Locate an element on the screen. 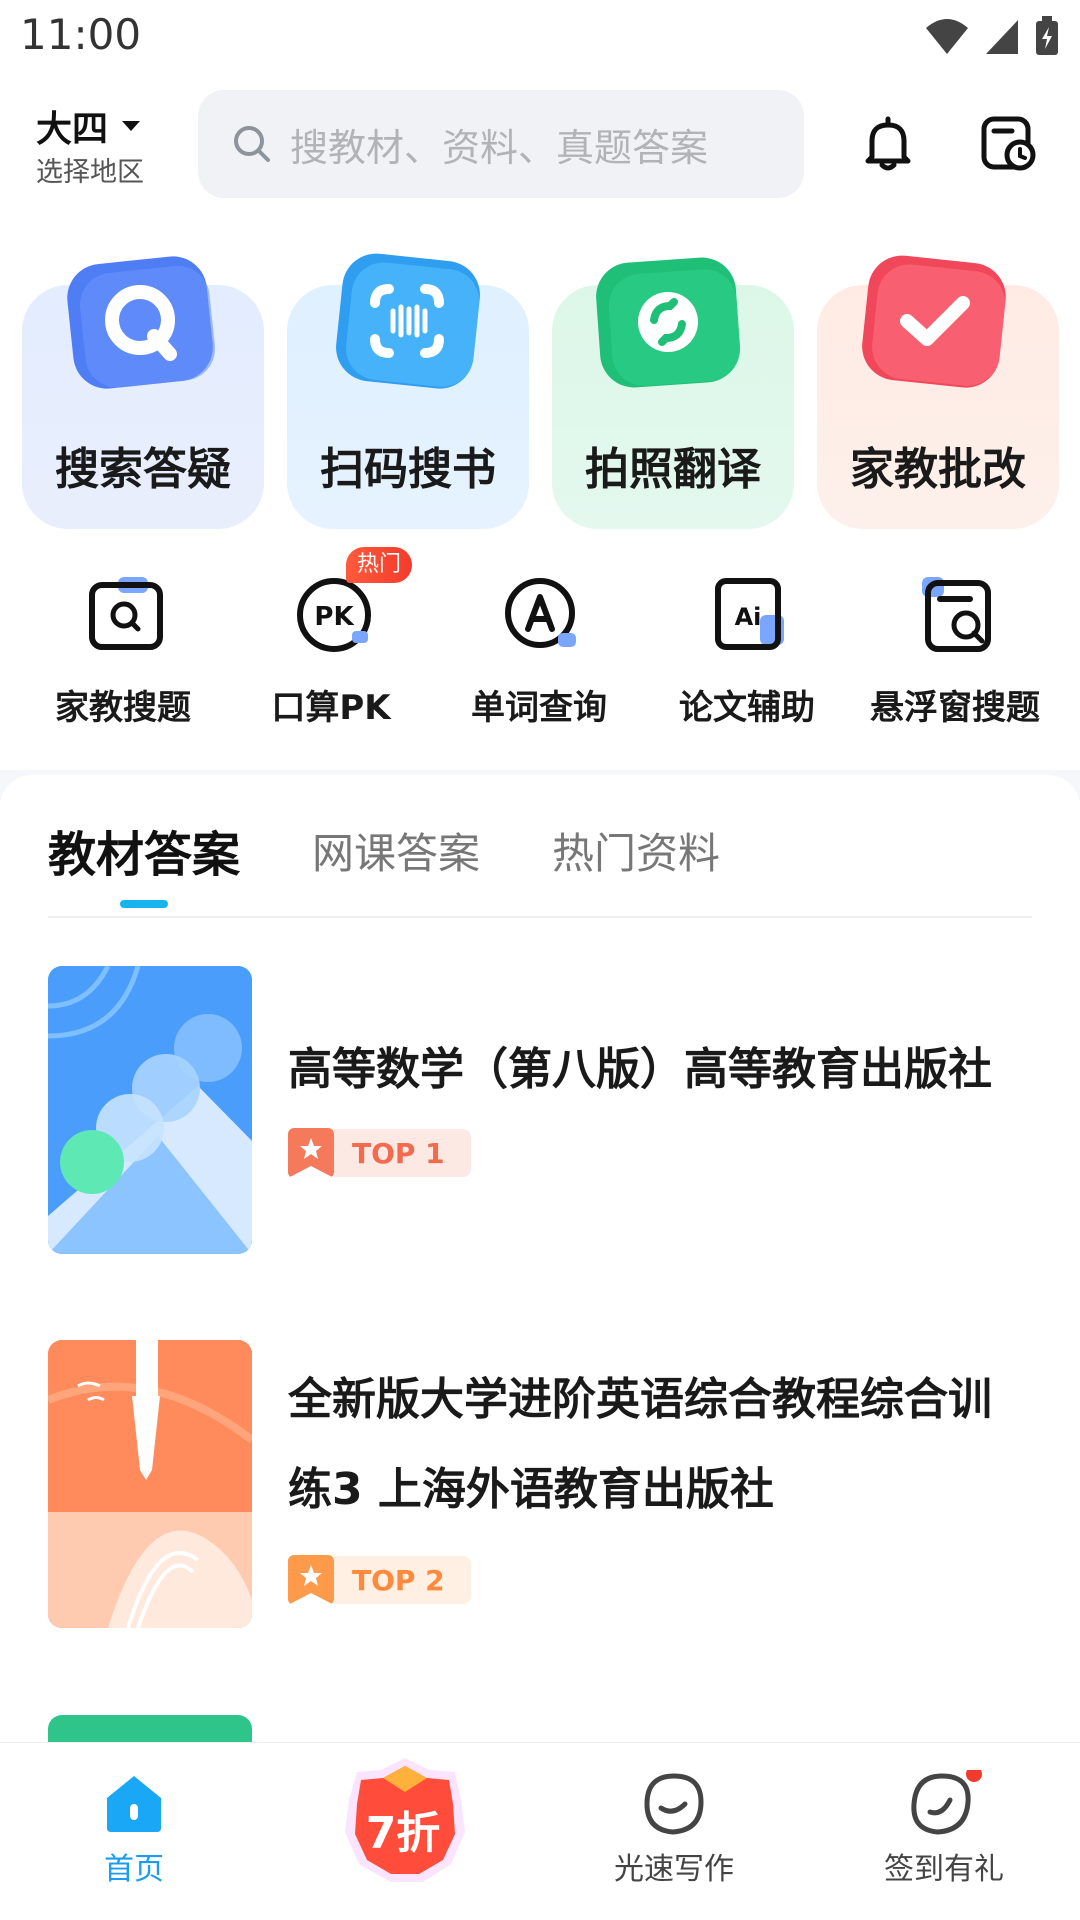 This screenshot has height=1920, width=1080. battery-icon is located at coordinates (1047, 35).